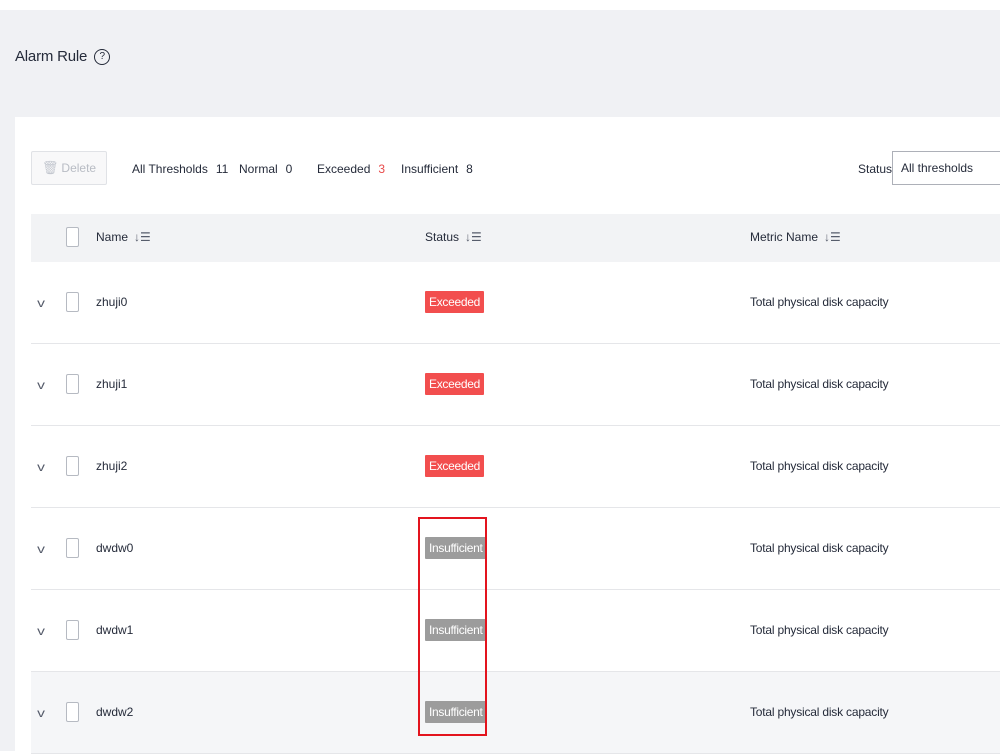 The height and width of the screenshot is (754, 1000). What do you see at coordinates (258, 169) in the screenshot?
I see `stat-label: Normal` at bounding box center [258, 169].